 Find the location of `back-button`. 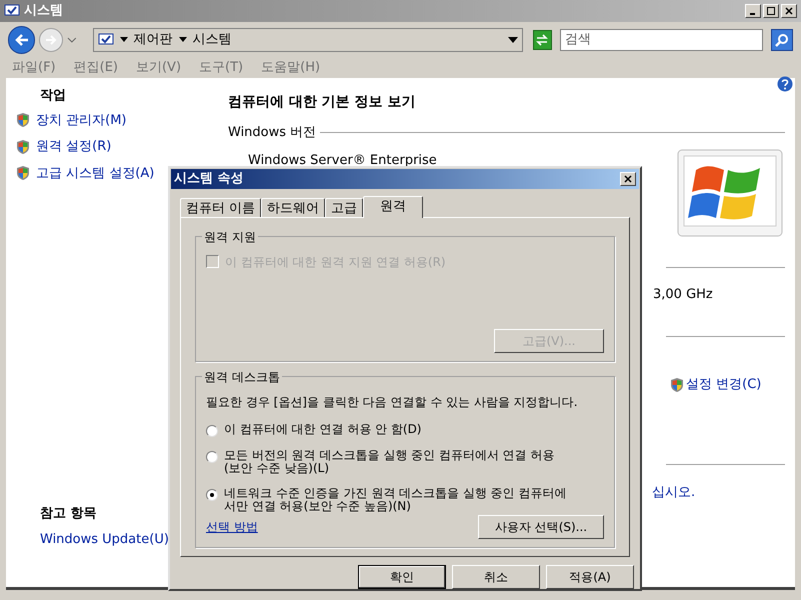

back-button is located at coordinates (22, 40).